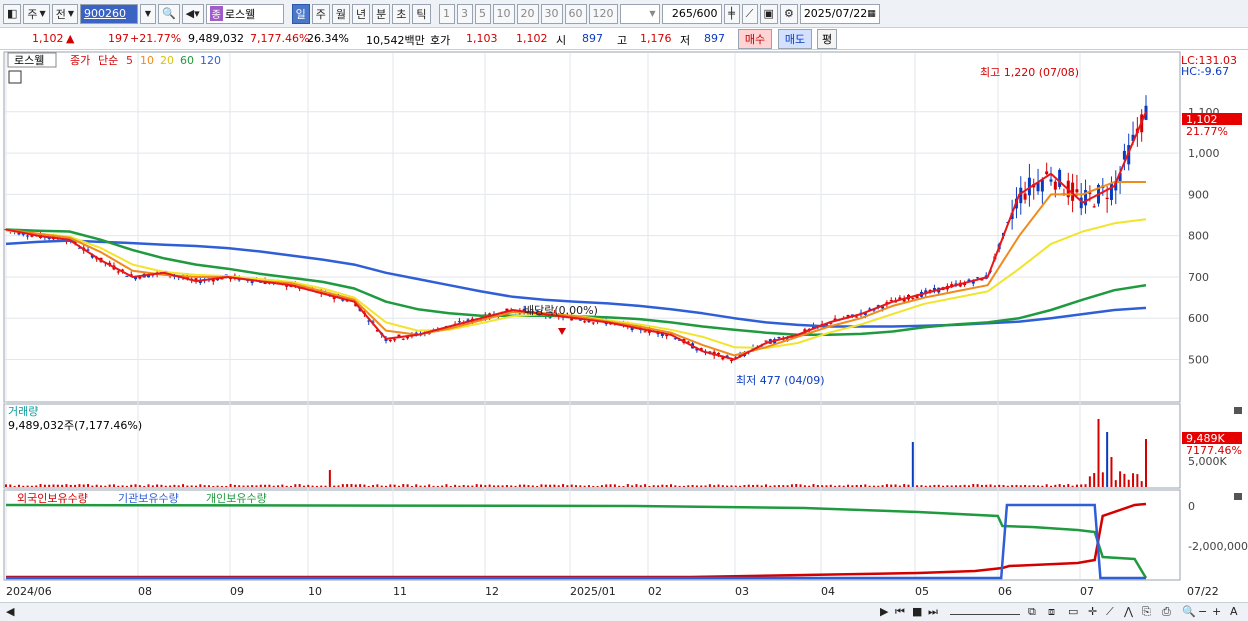 The width and height of the screenshot is (1248, 621). I want to click on avg-button: 평, so click(827, 39).